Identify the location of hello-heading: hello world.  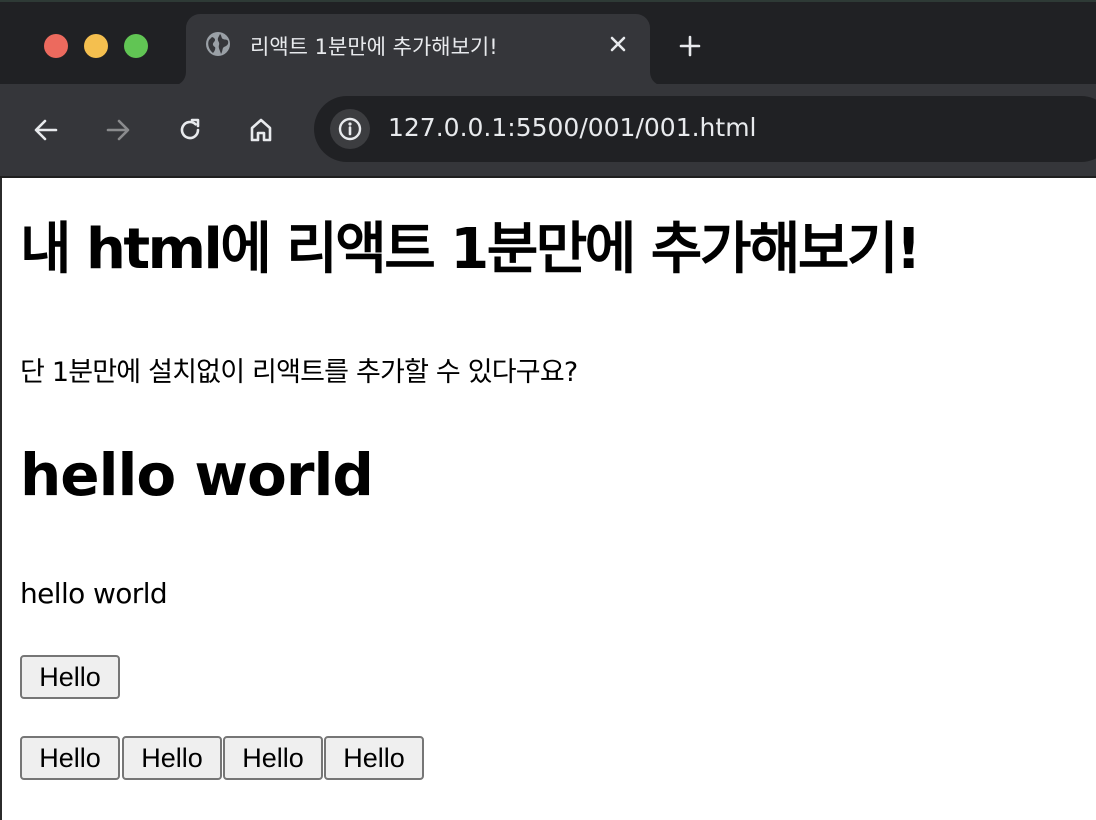
(197, 475).